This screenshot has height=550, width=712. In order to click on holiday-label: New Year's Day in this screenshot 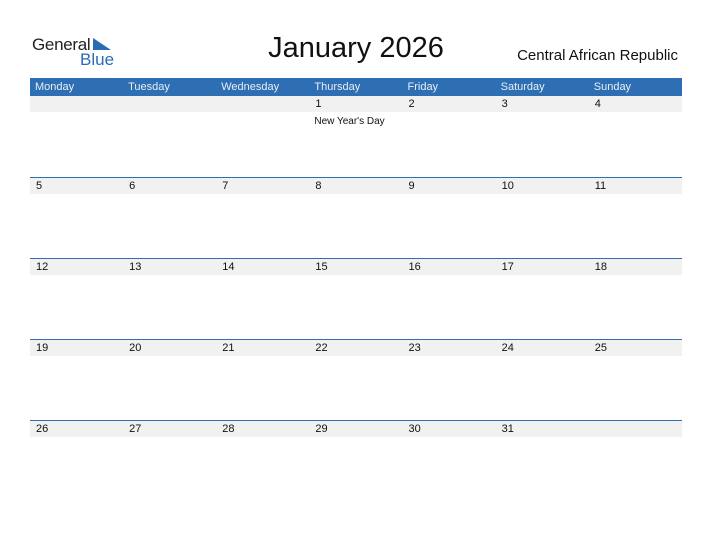, I will do `click(349, 121)`.